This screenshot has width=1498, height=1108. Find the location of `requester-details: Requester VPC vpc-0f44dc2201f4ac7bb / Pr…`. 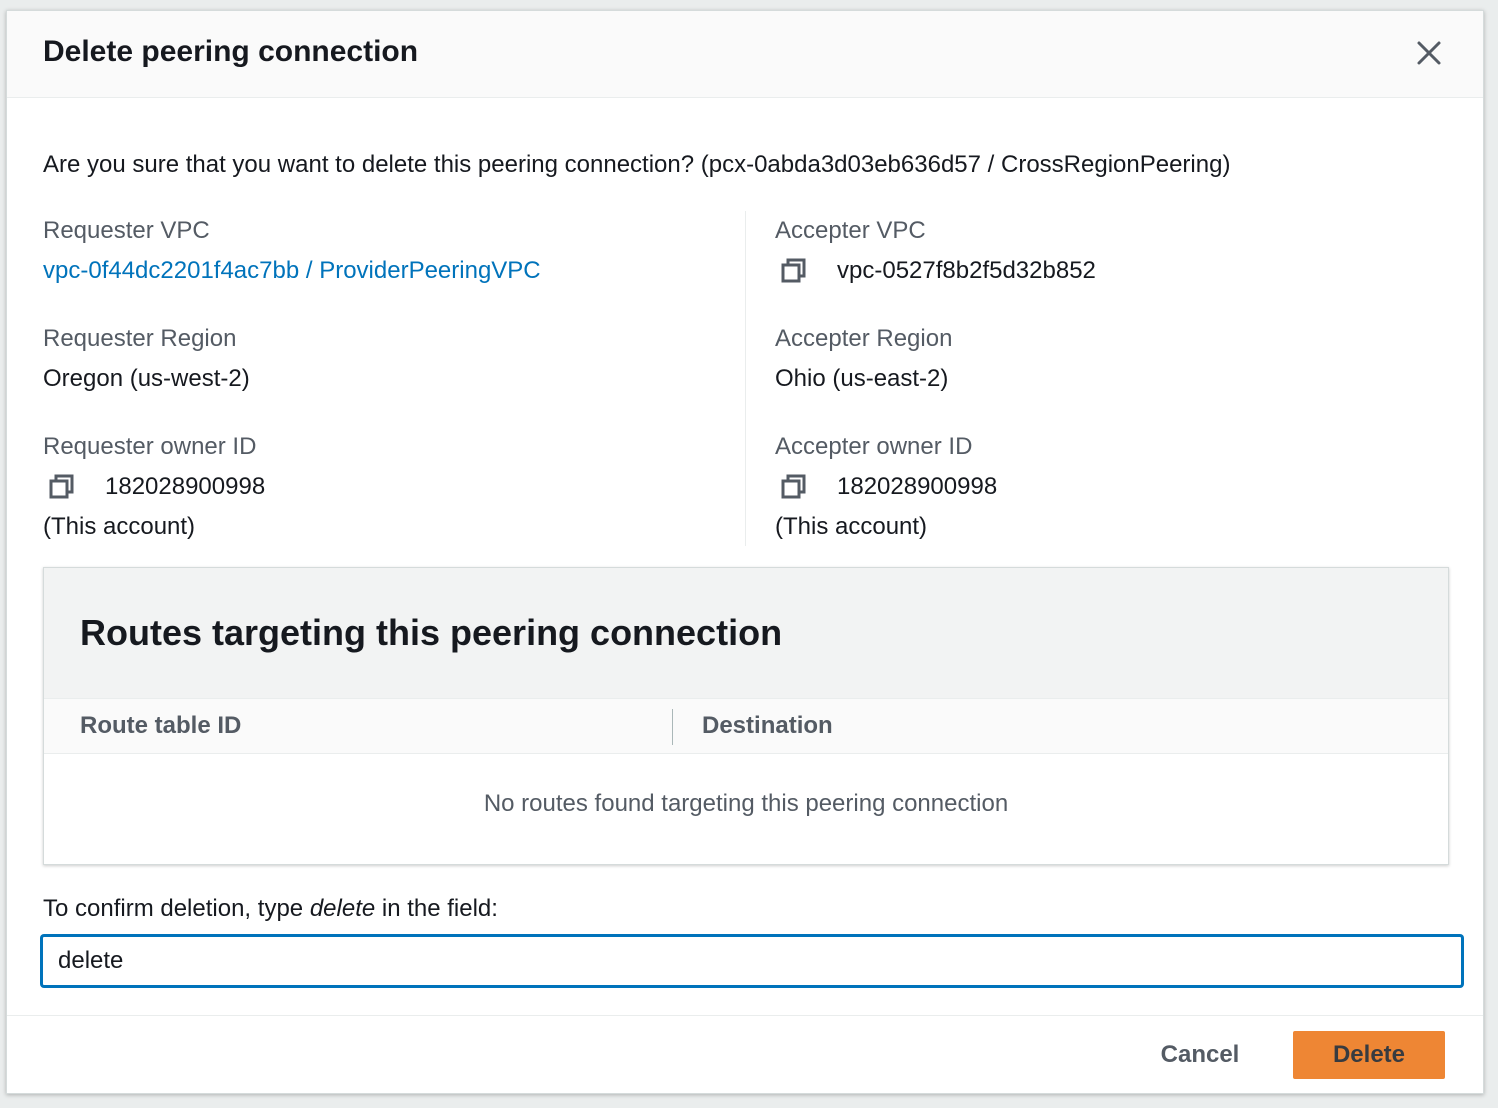

requester-details: Requester VPC vpc-0f44dc2201f4ac7bb / Pr… is located at coordinates (383, 375).